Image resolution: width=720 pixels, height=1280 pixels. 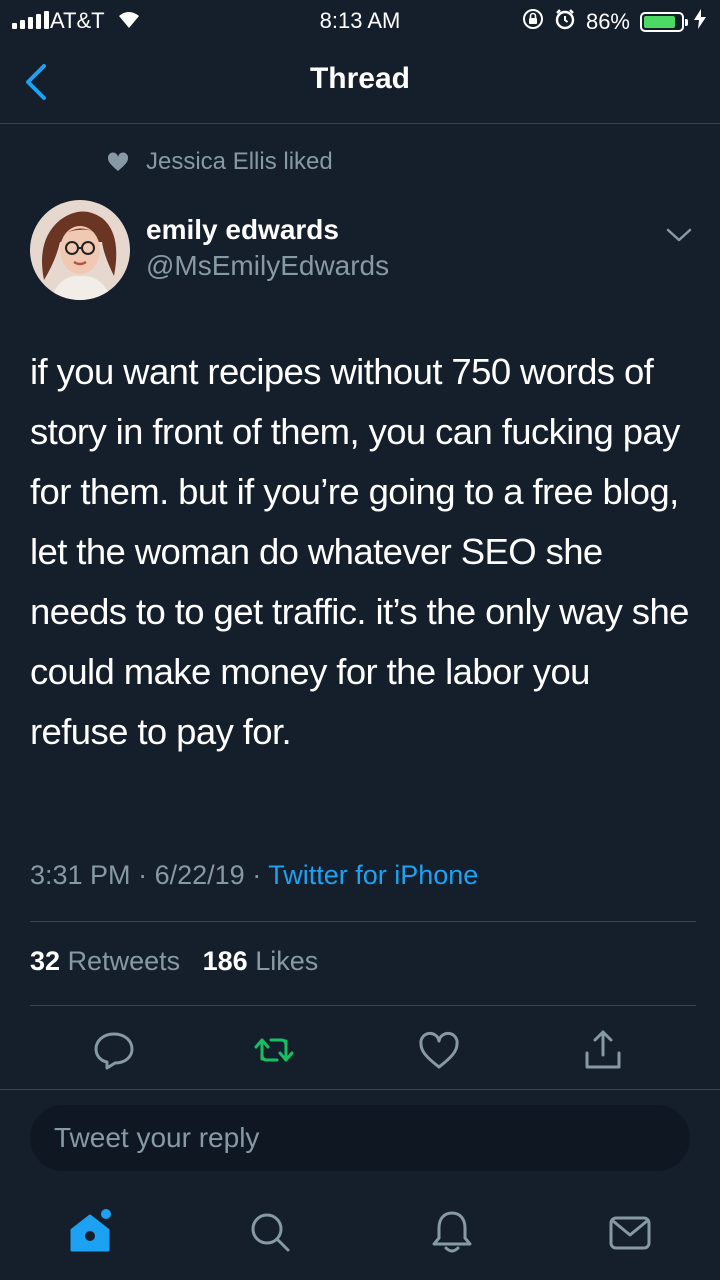 What do you see at coordinates (80, 250) in the screenshot?
I see `avatar` at bounding box center [80, 250].